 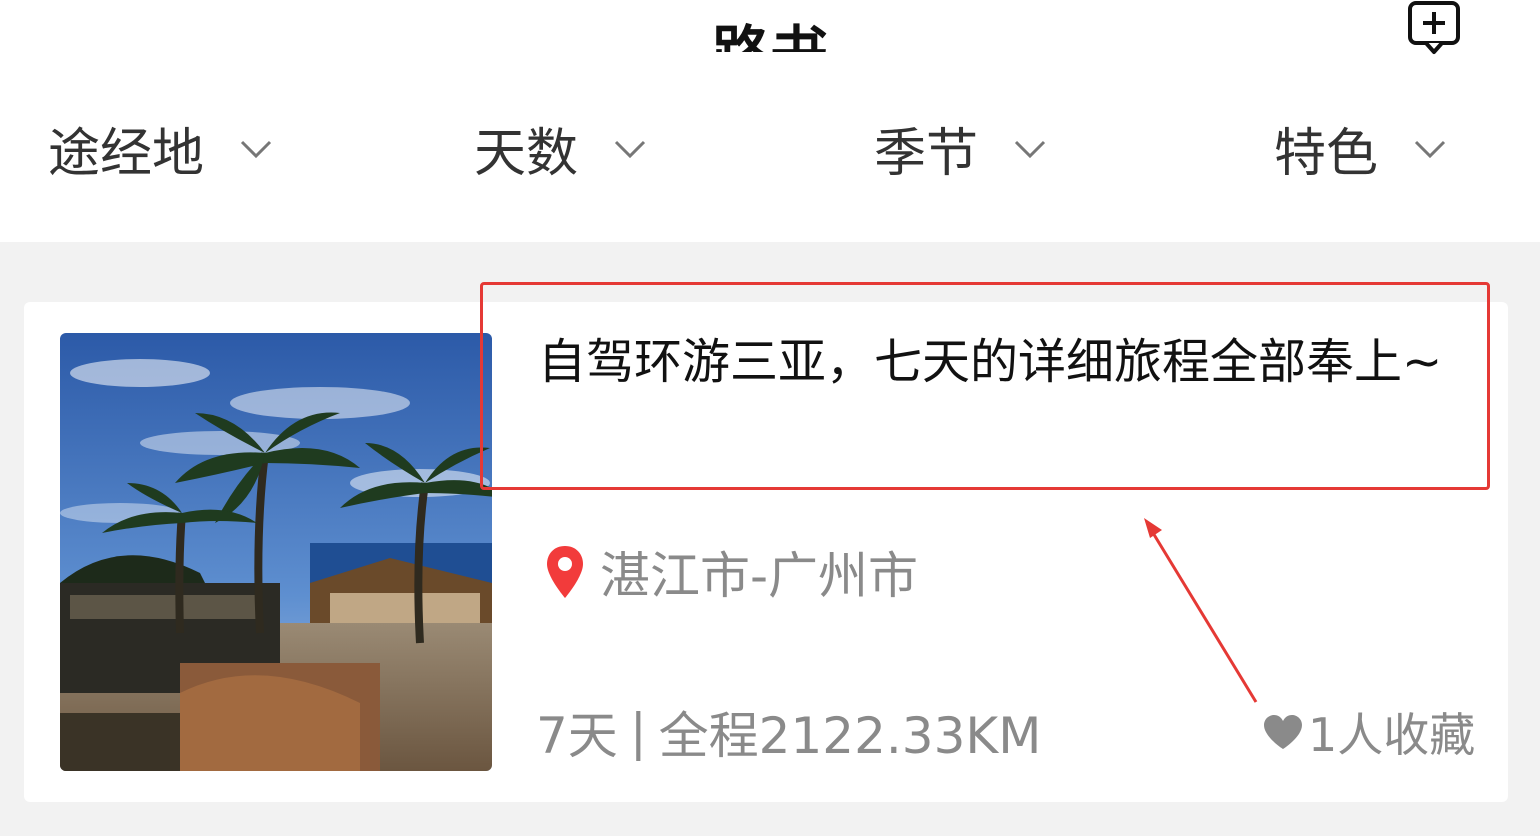 I want to click on filter-feature: 特色, so click(x=1361, y=148).